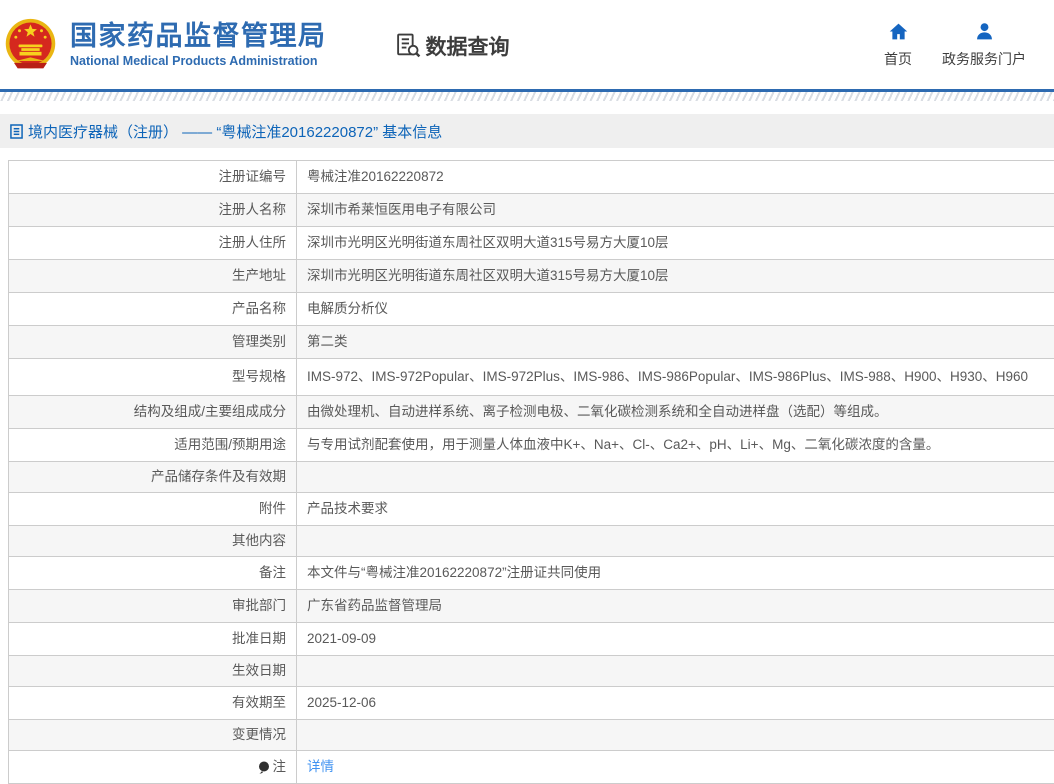 This screenshot has width=1054, height=784. I want to click on row-label: 结构及组成/主要组成成分, so click(153, 412).